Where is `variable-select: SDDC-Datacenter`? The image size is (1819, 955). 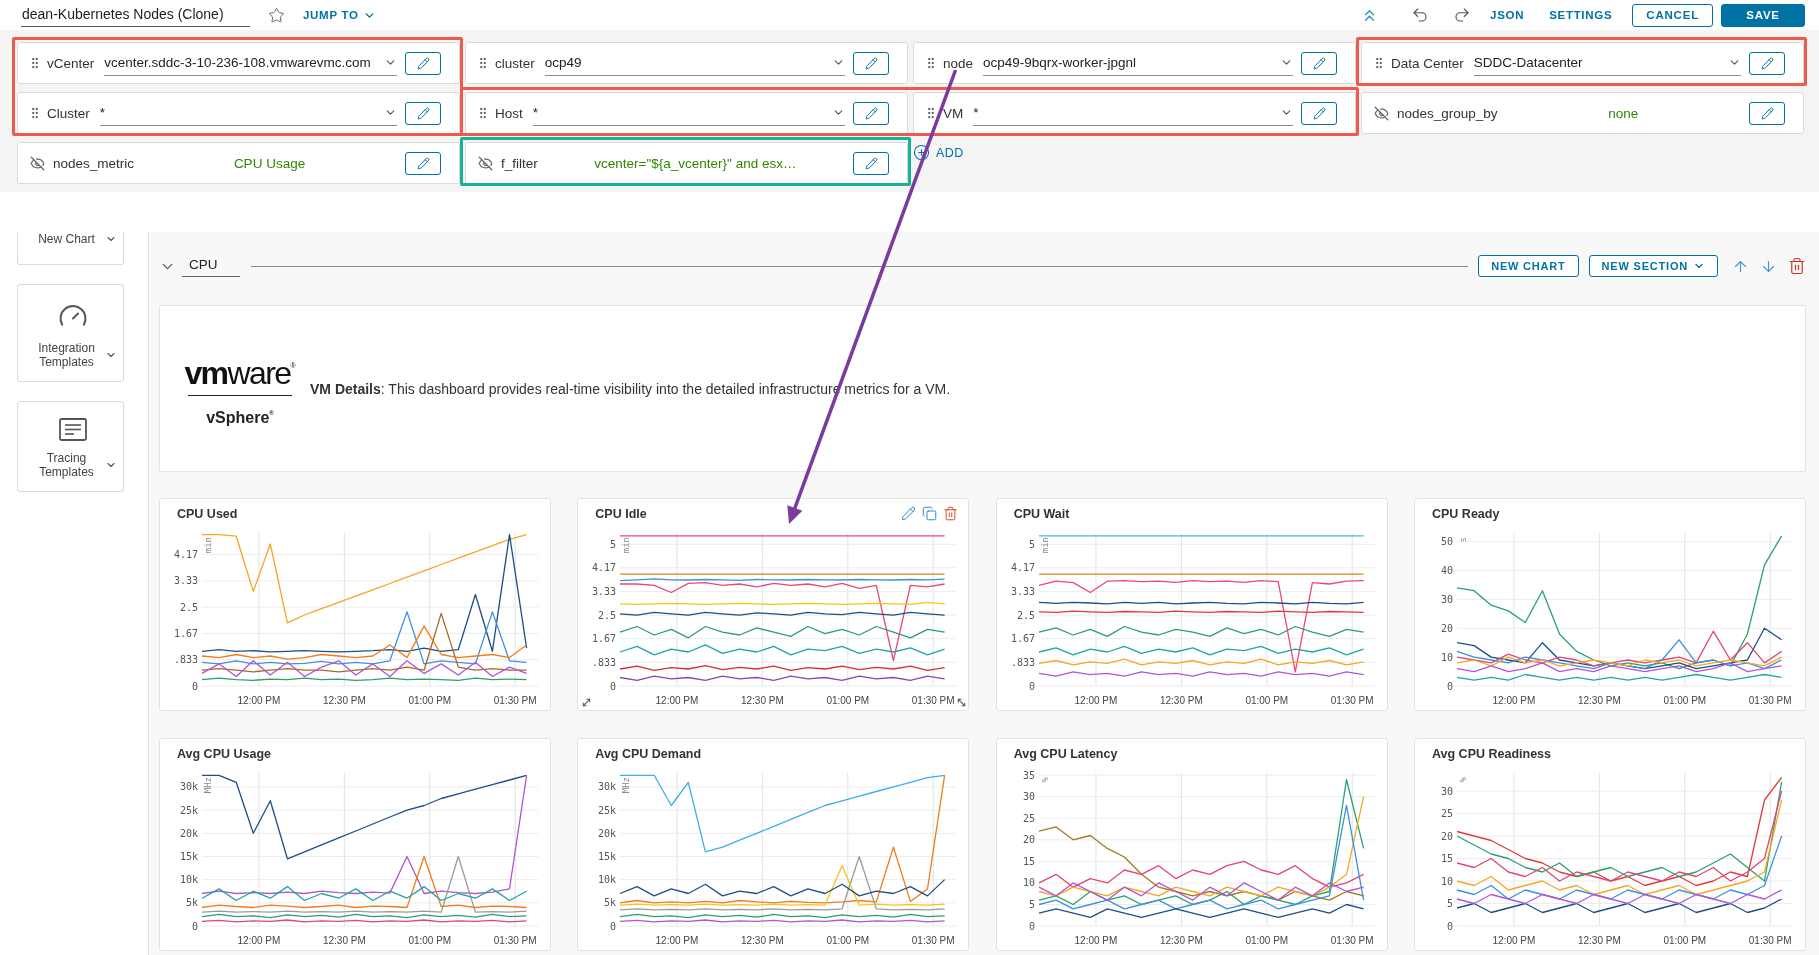 variable-select: SDDC-Datacenter is located at coordinates (1607, 63).